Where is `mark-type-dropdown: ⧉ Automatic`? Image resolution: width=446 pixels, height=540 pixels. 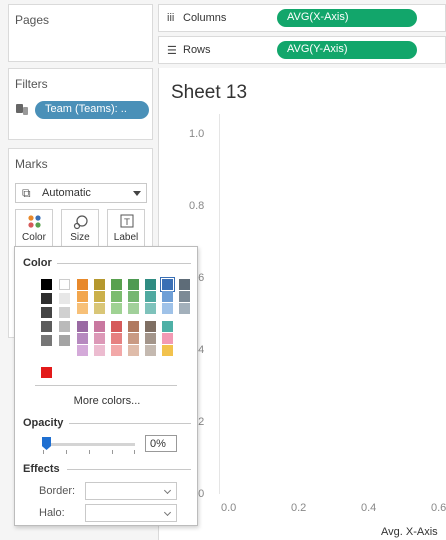 mark-type-dropdown: ⧉ Automatic is located at coordinates (81, 193).